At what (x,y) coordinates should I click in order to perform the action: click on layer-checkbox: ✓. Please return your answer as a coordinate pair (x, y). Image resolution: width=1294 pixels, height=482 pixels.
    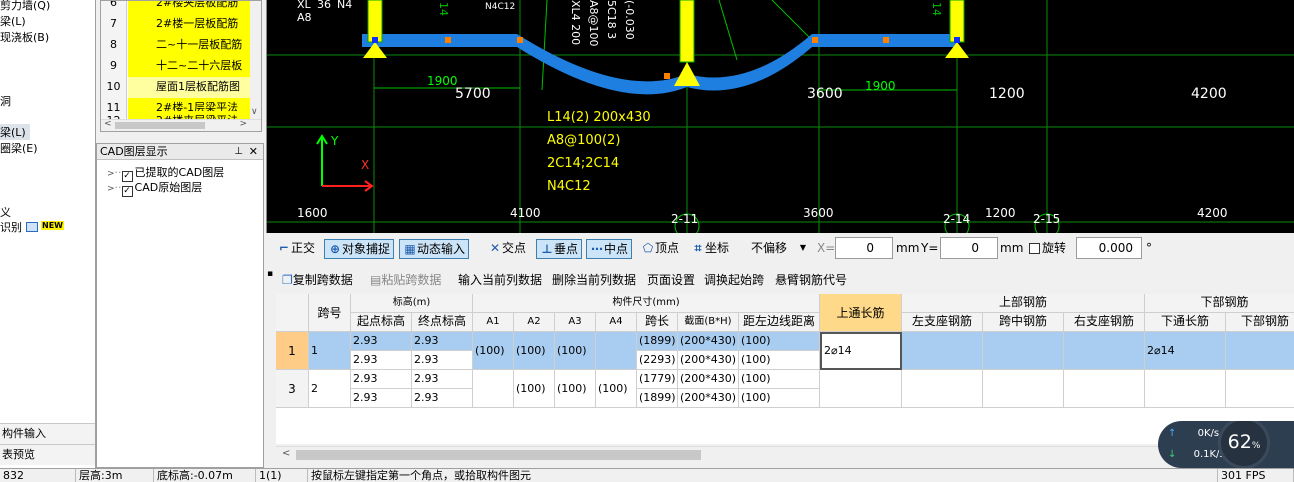
    Looking at the image, I should click on (127, 191).